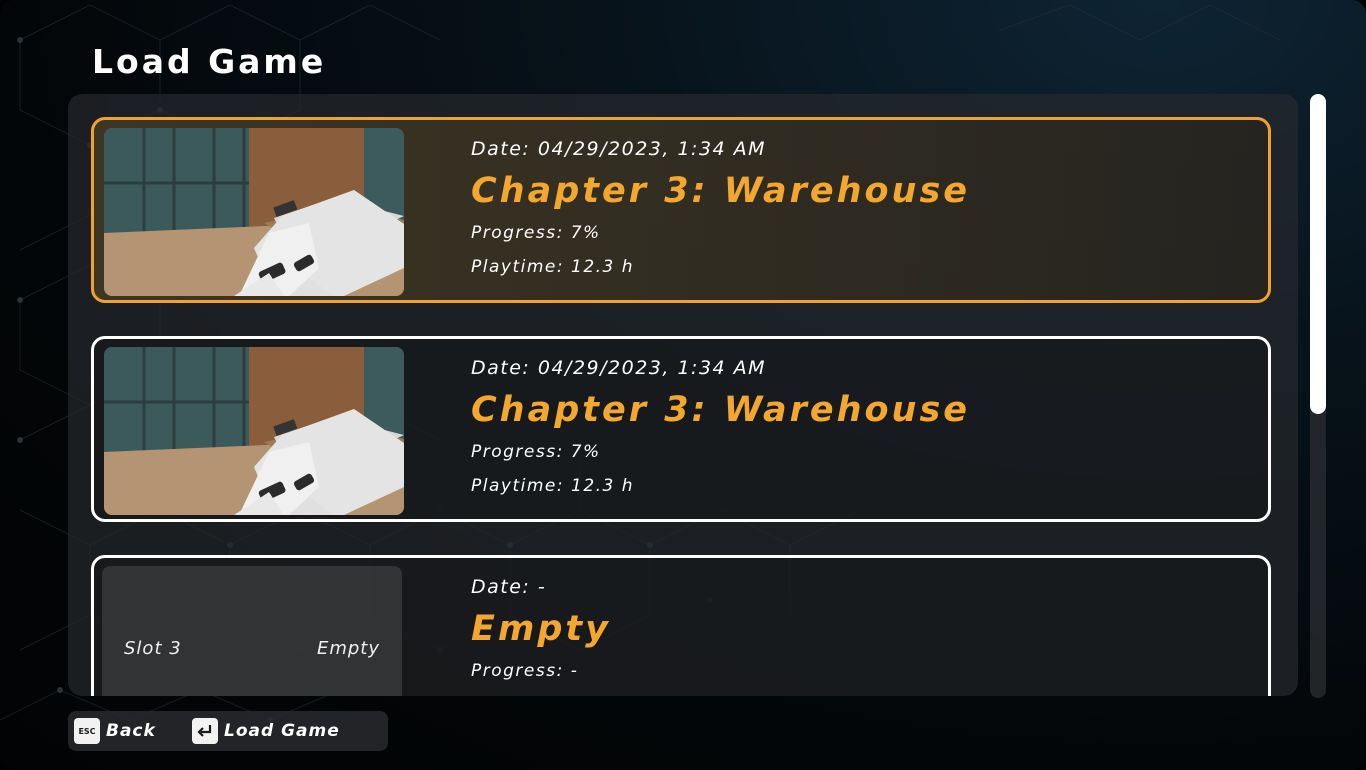  I want to click on save-chapter: Empty, so click(541, 629).